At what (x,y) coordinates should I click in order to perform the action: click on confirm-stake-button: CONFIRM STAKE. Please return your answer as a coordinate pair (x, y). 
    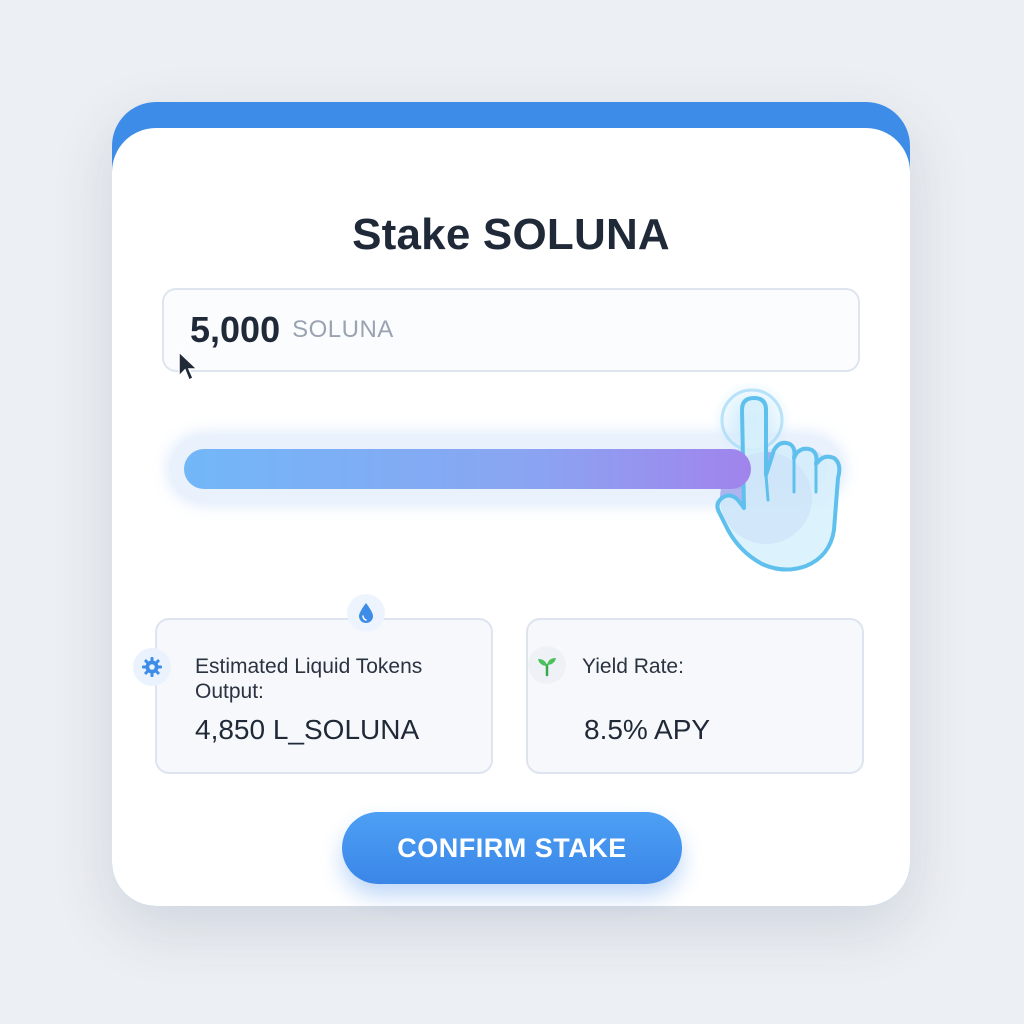
    Looking at the image, I should click on (512, 848).